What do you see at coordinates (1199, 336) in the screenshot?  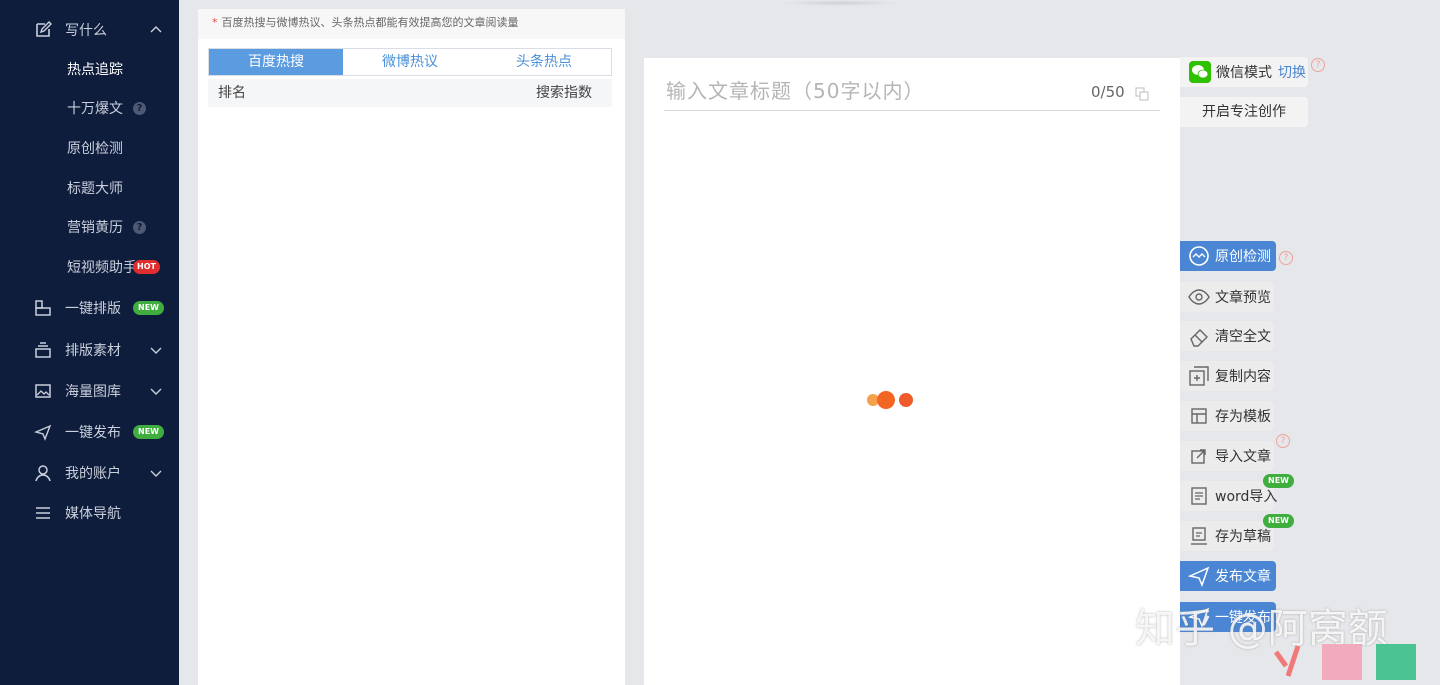 I see `eraser-icon` at bounding box center [1199, 336].